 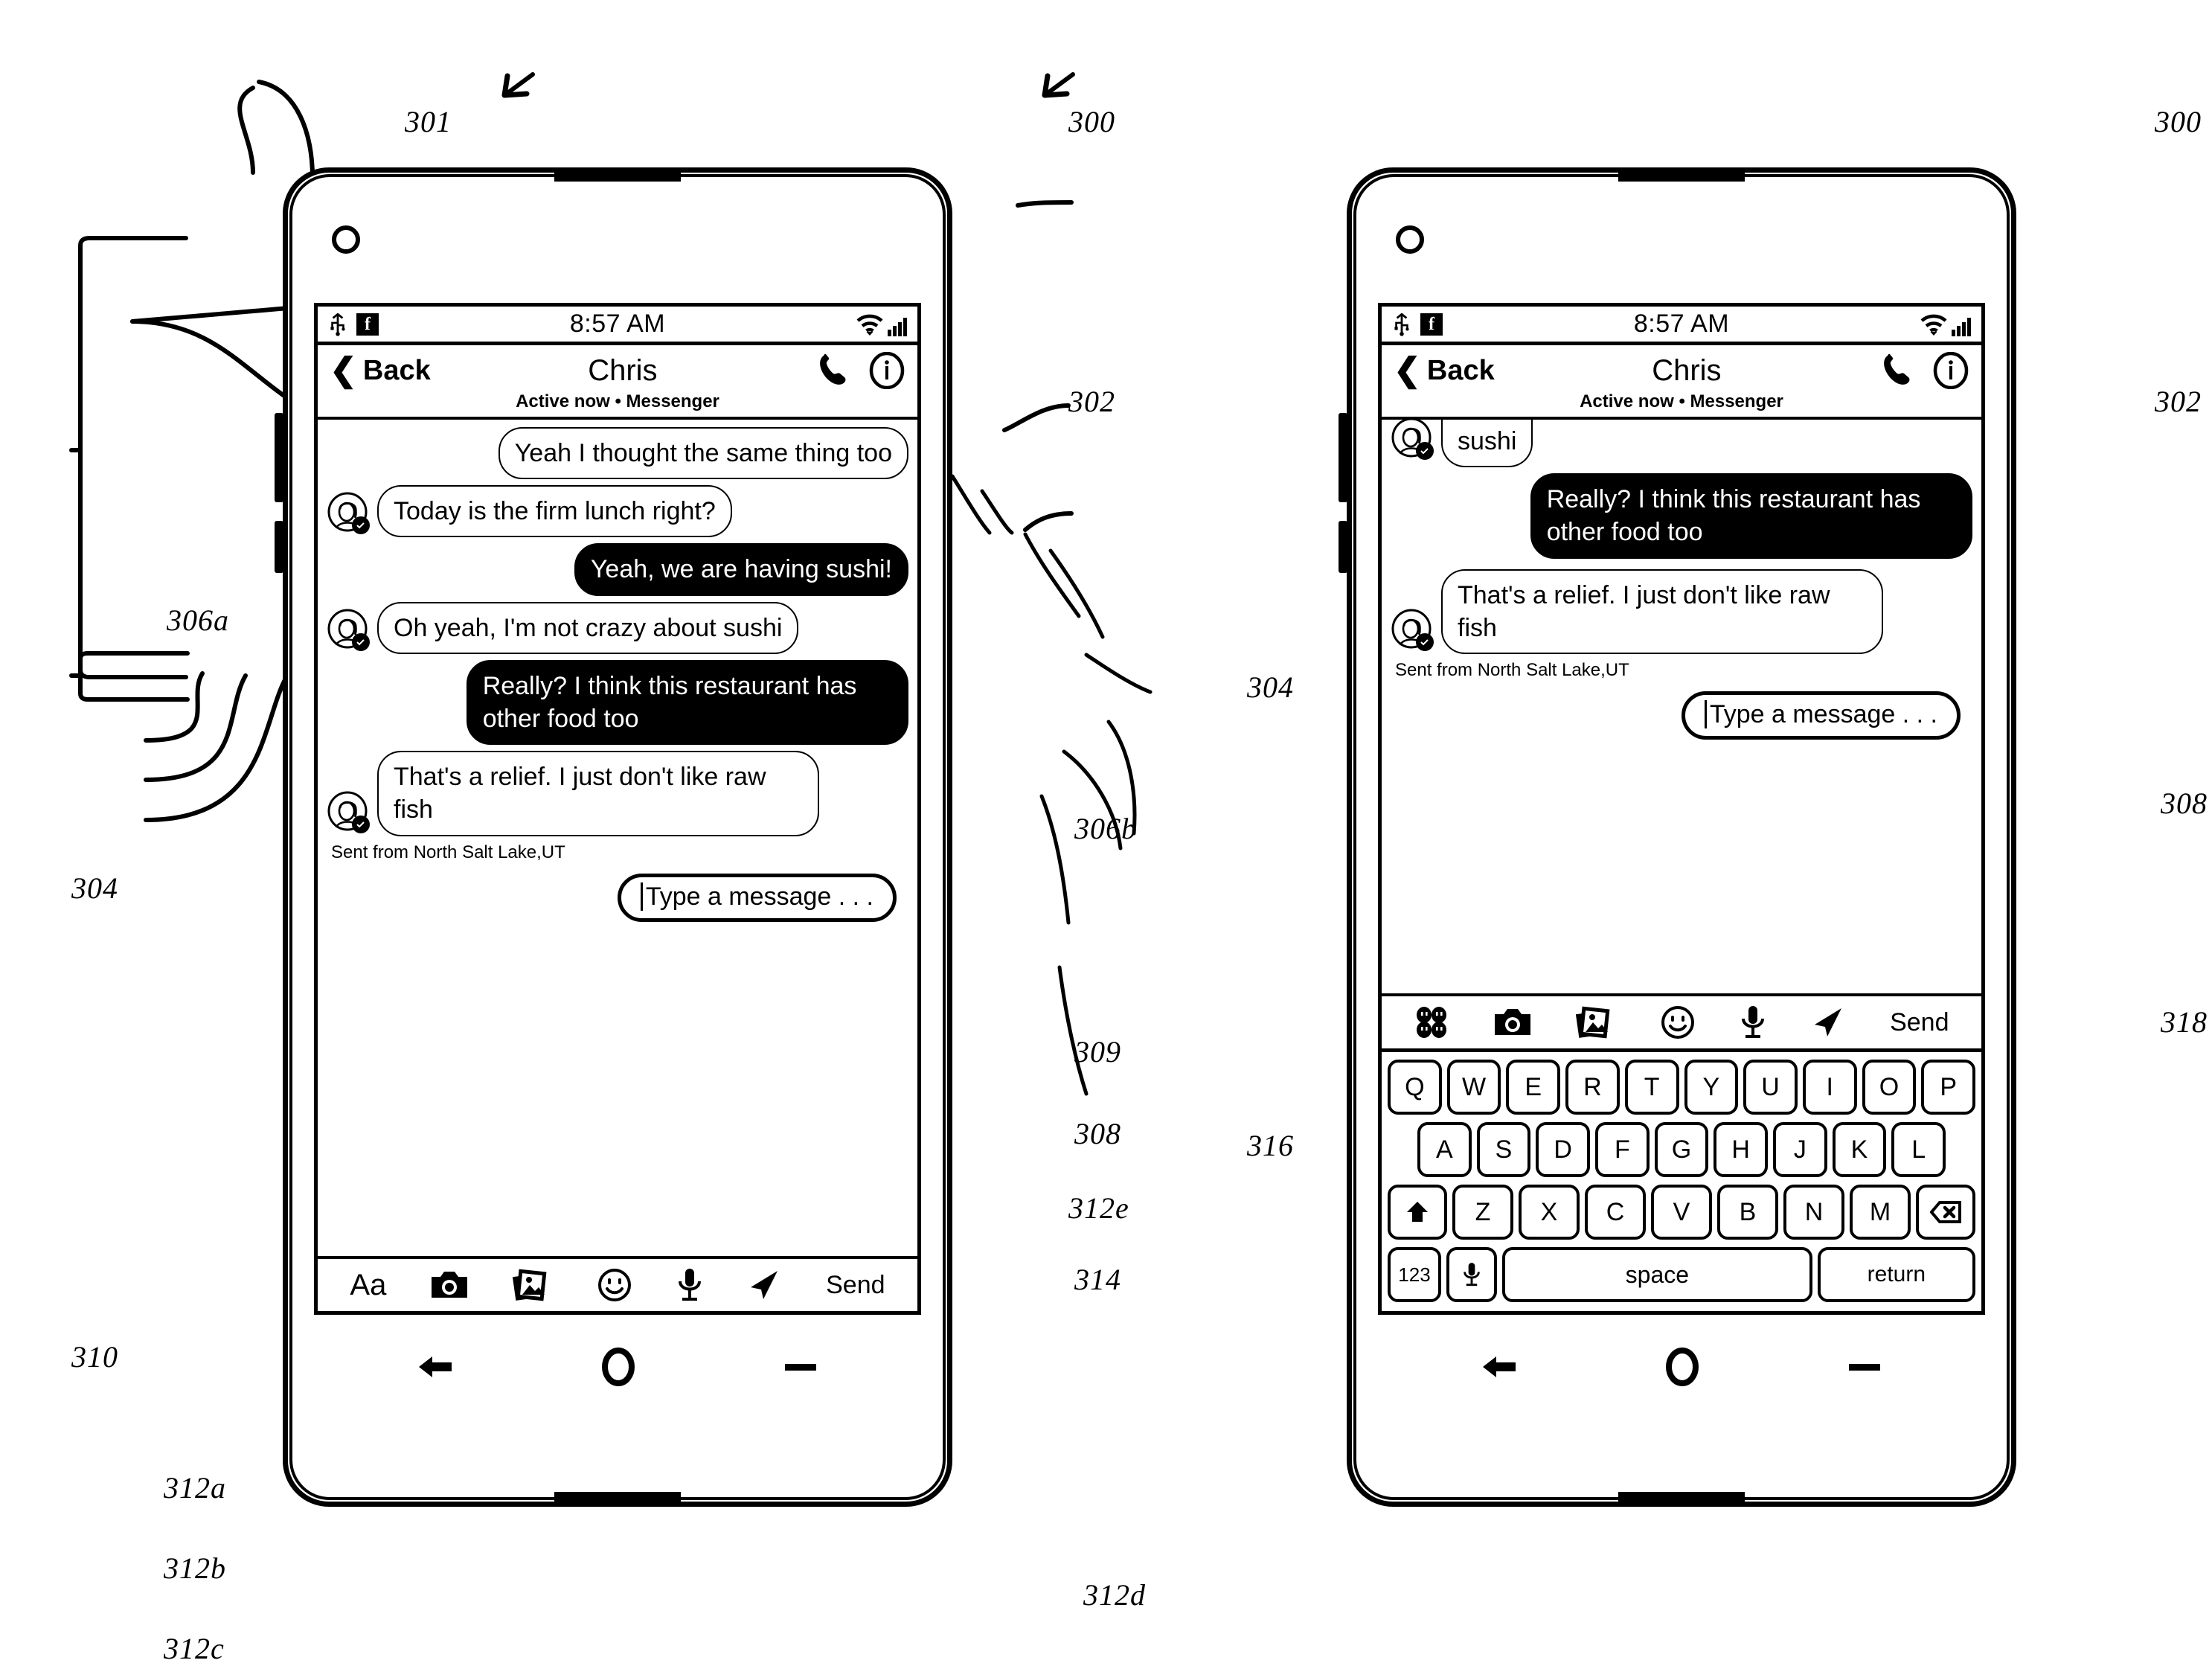 What do you see at coordinates (1533, 1087) in the screenshot?
I see `key-E: E` at bounding box center [1533, 1087].